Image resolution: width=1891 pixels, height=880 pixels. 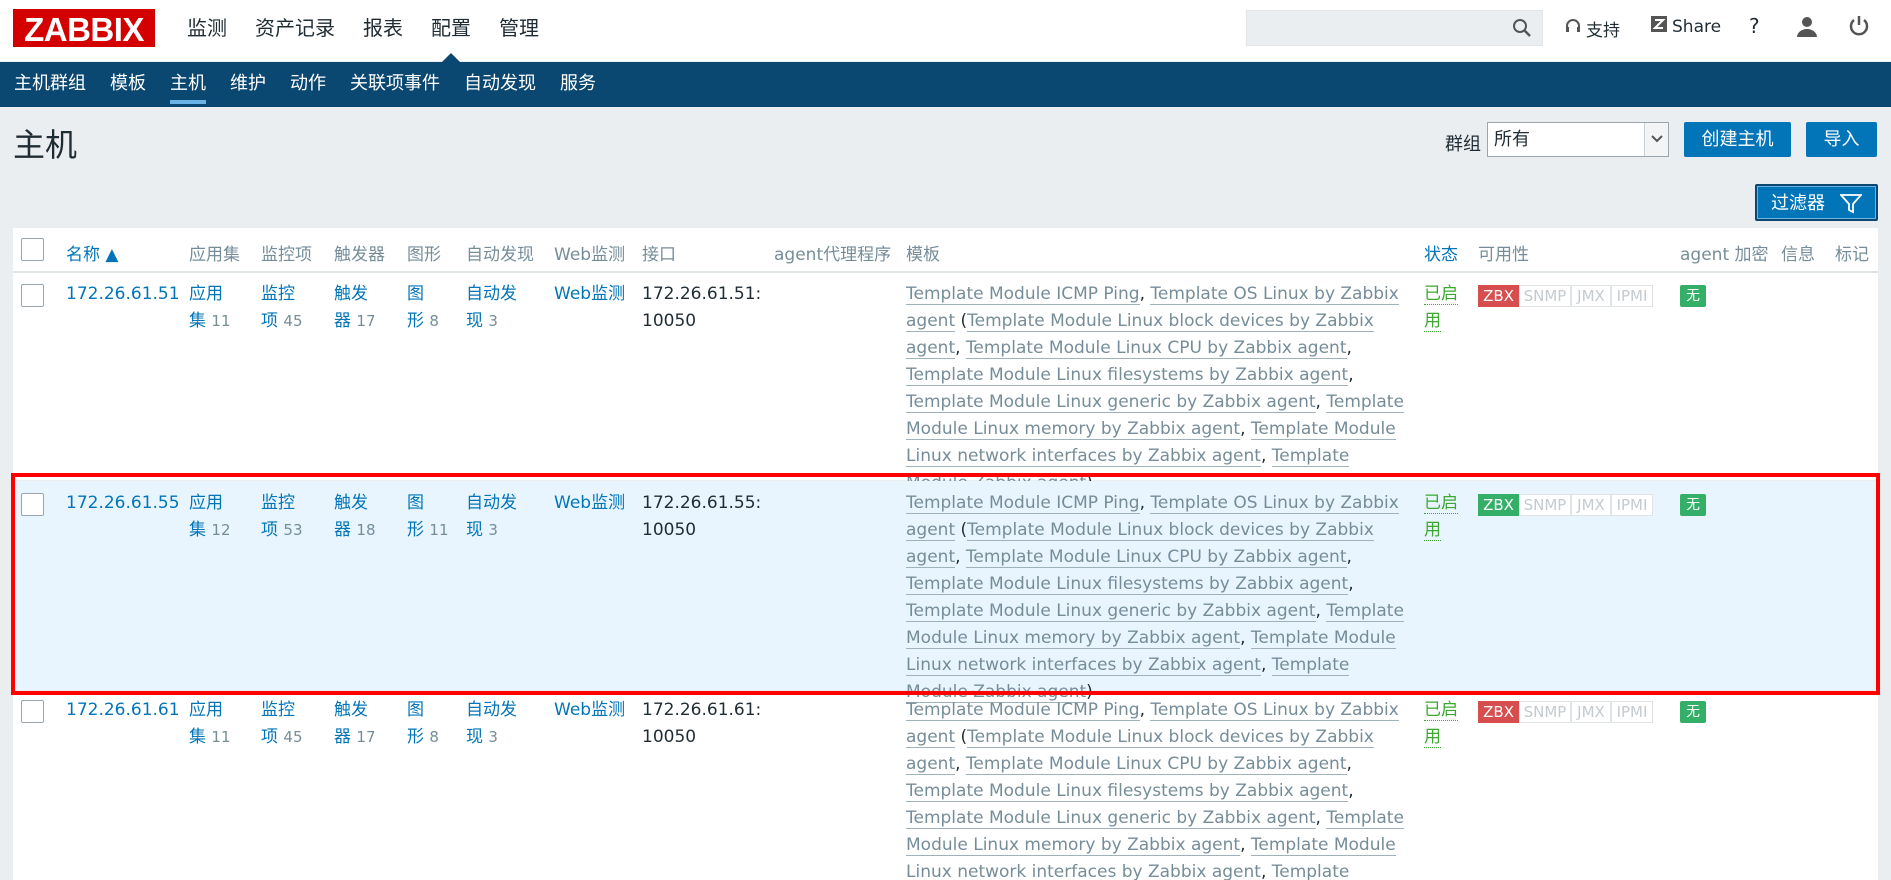 What do you see at coordinates (308, 84) in the screenshot?
I see `subnav-actions: 动作` at bounding box center [308, 84].